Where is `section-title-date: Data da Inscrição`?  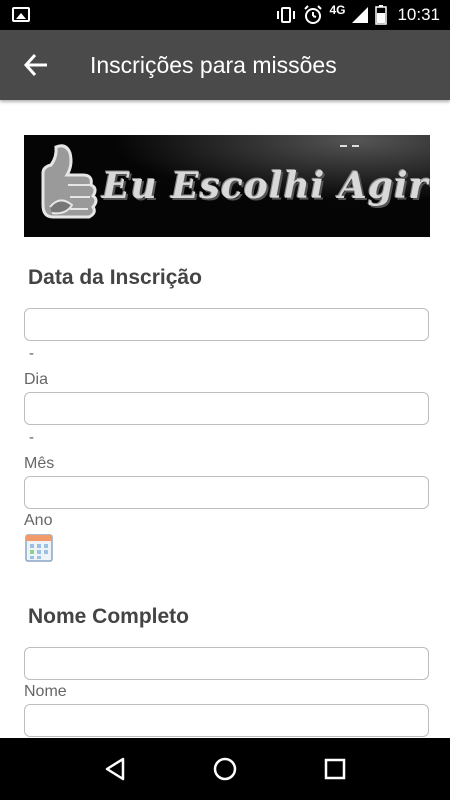
section-title-date: Data da Inscrição is located at coordinates (115, 277).